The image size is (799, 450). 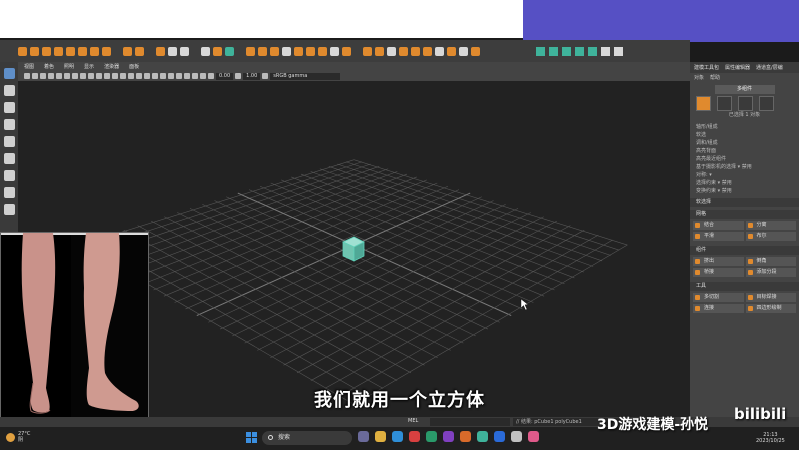 What do you see at coordinates (131, 76) in the screenshot?
I see `textured-icon` at bounding box center [131, 76].